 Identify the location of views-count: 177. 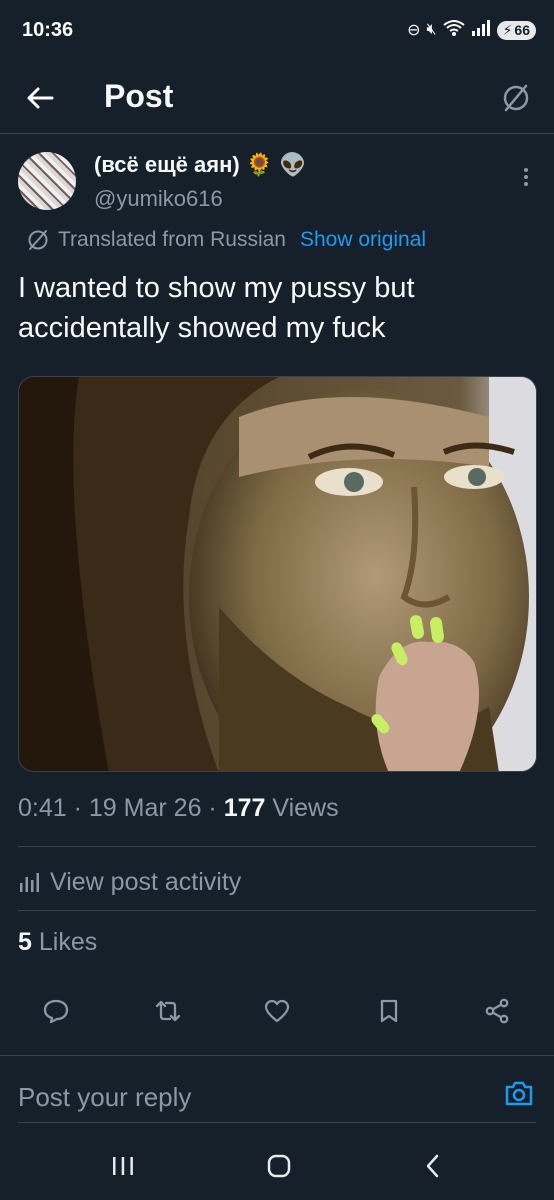
(244, 808).